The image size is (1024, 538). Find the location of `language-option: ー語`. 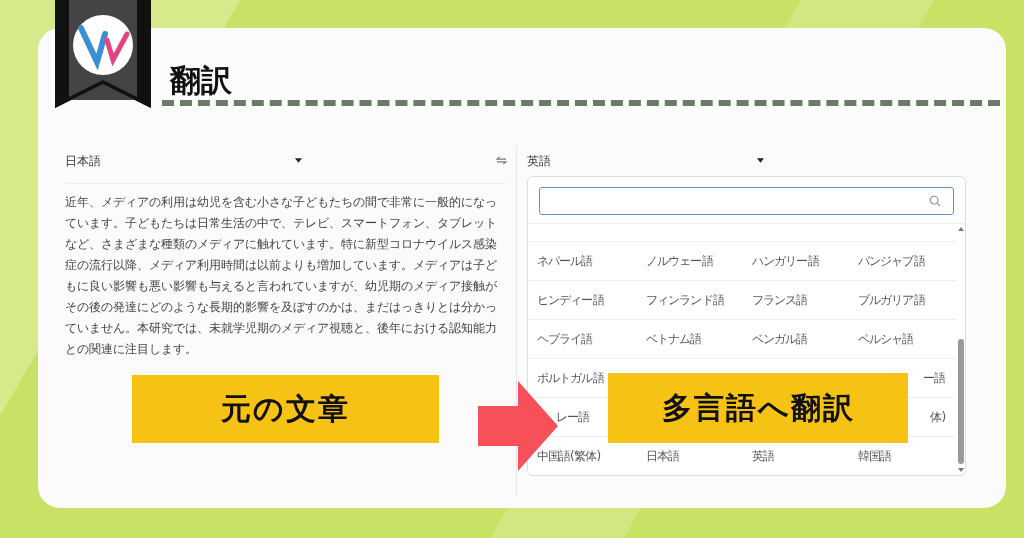

language-option: ー語 is located at coordinates (934, 378).